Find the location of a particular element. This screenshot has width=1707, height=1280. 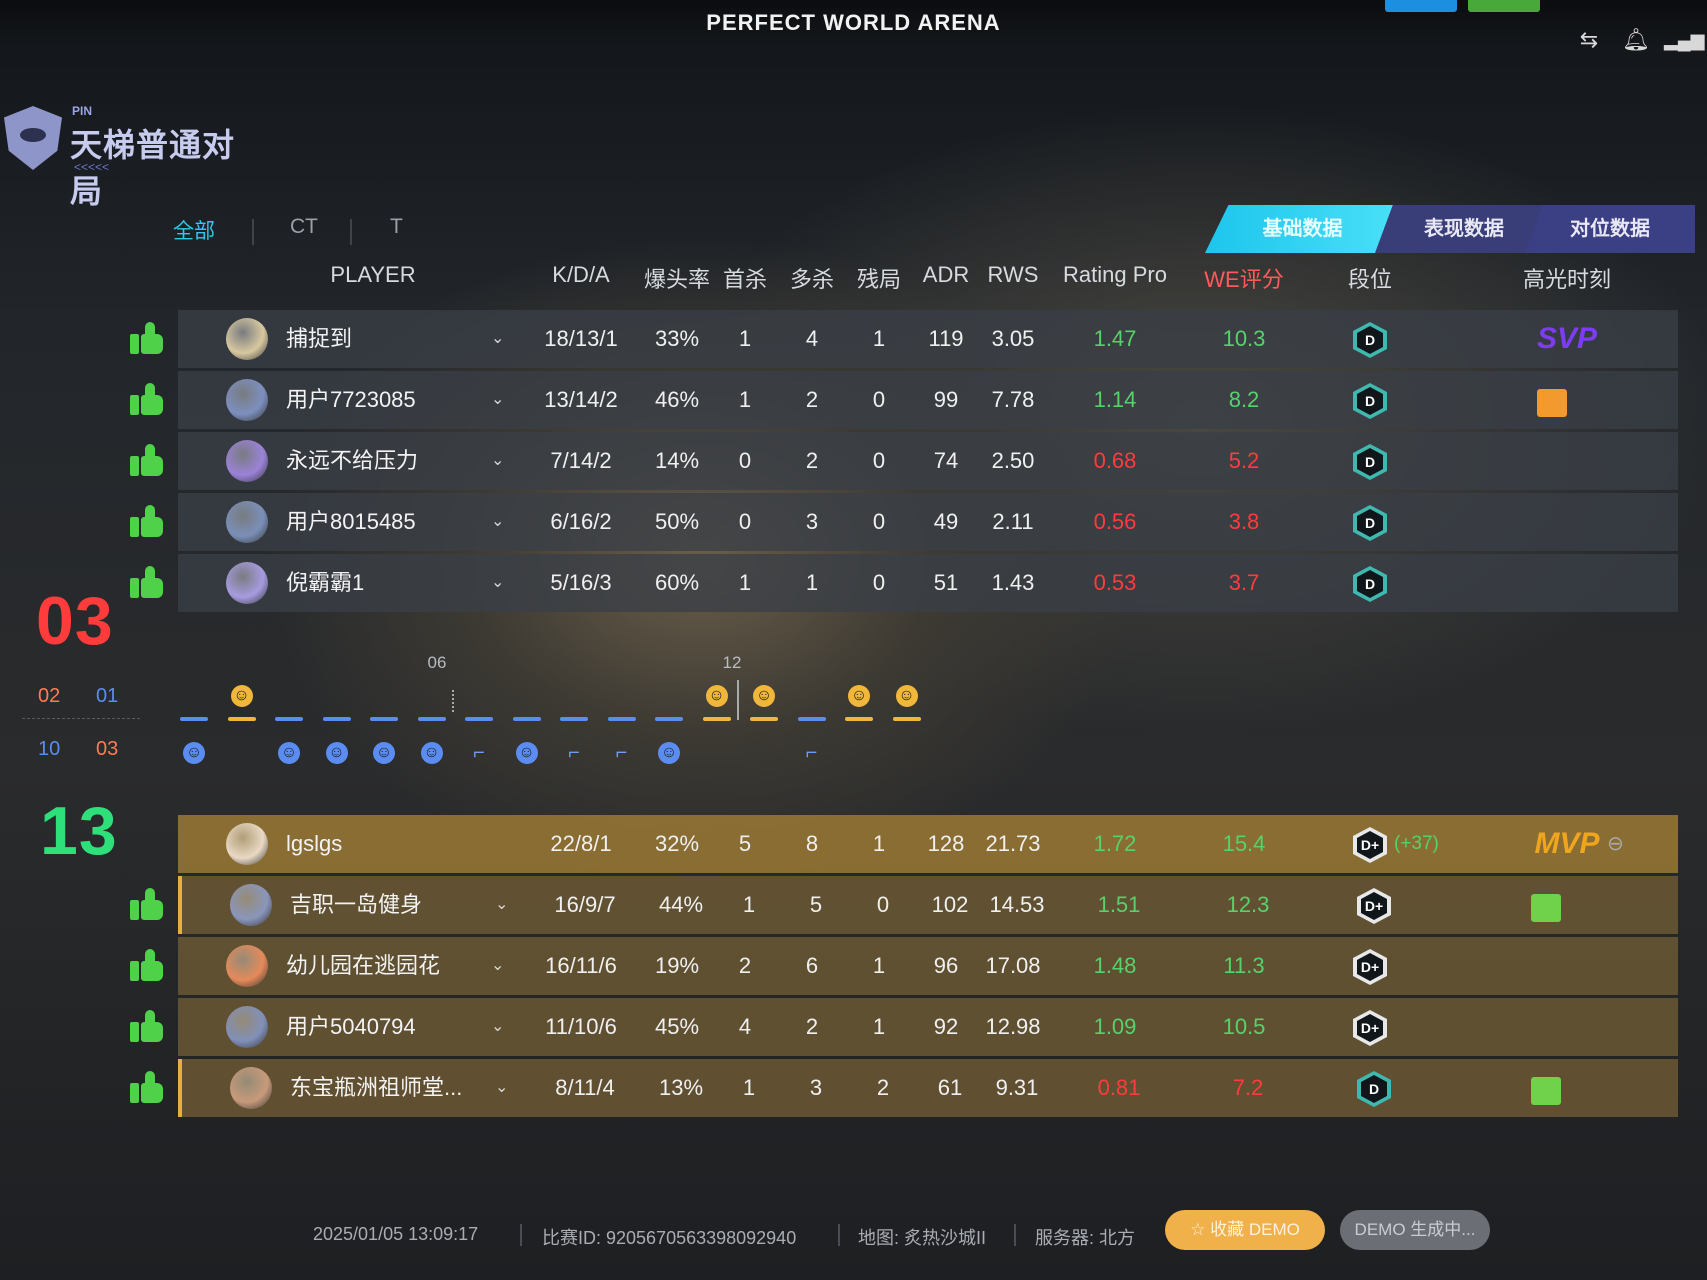

player-name: 用户8015485 is located at coordinates (351, 522).